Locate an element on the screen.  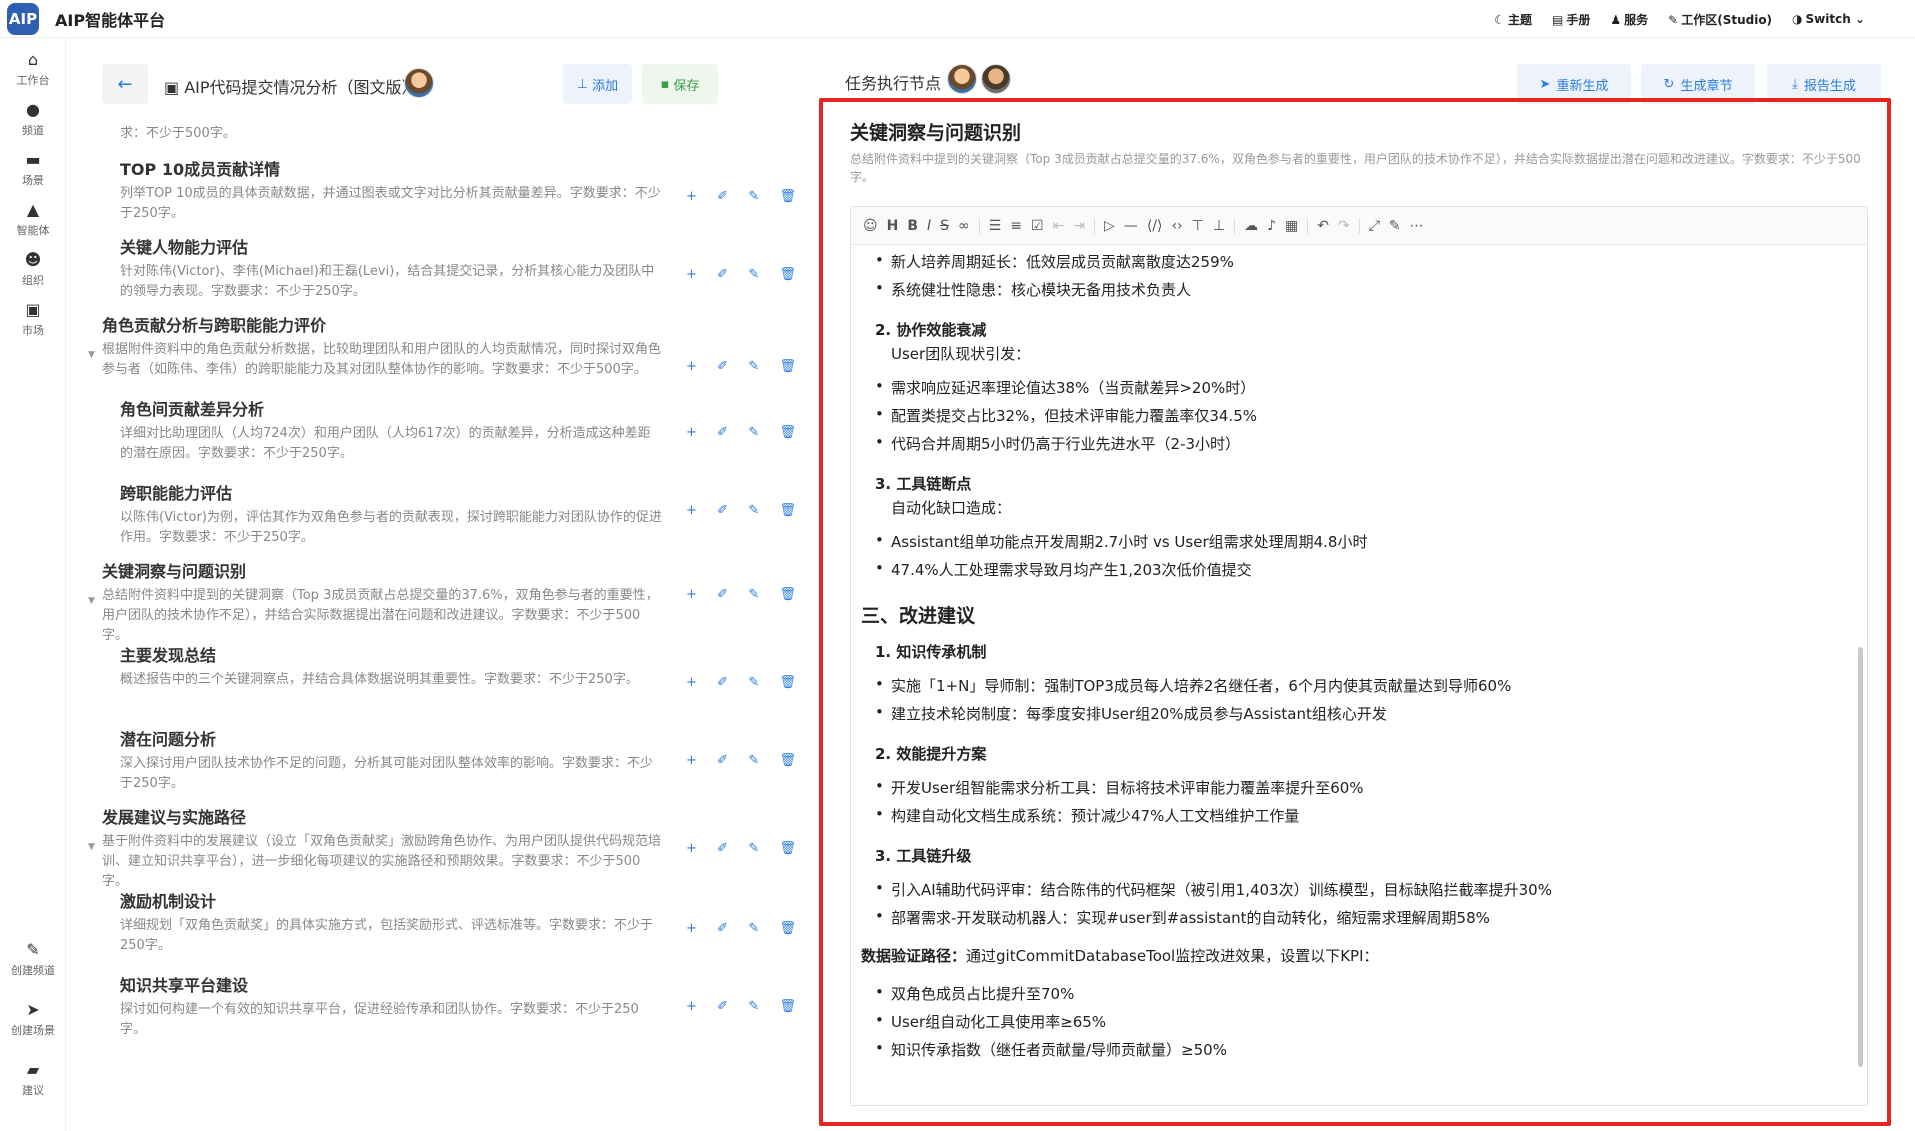
italic-icon: I is located at coordinates (929, 226).